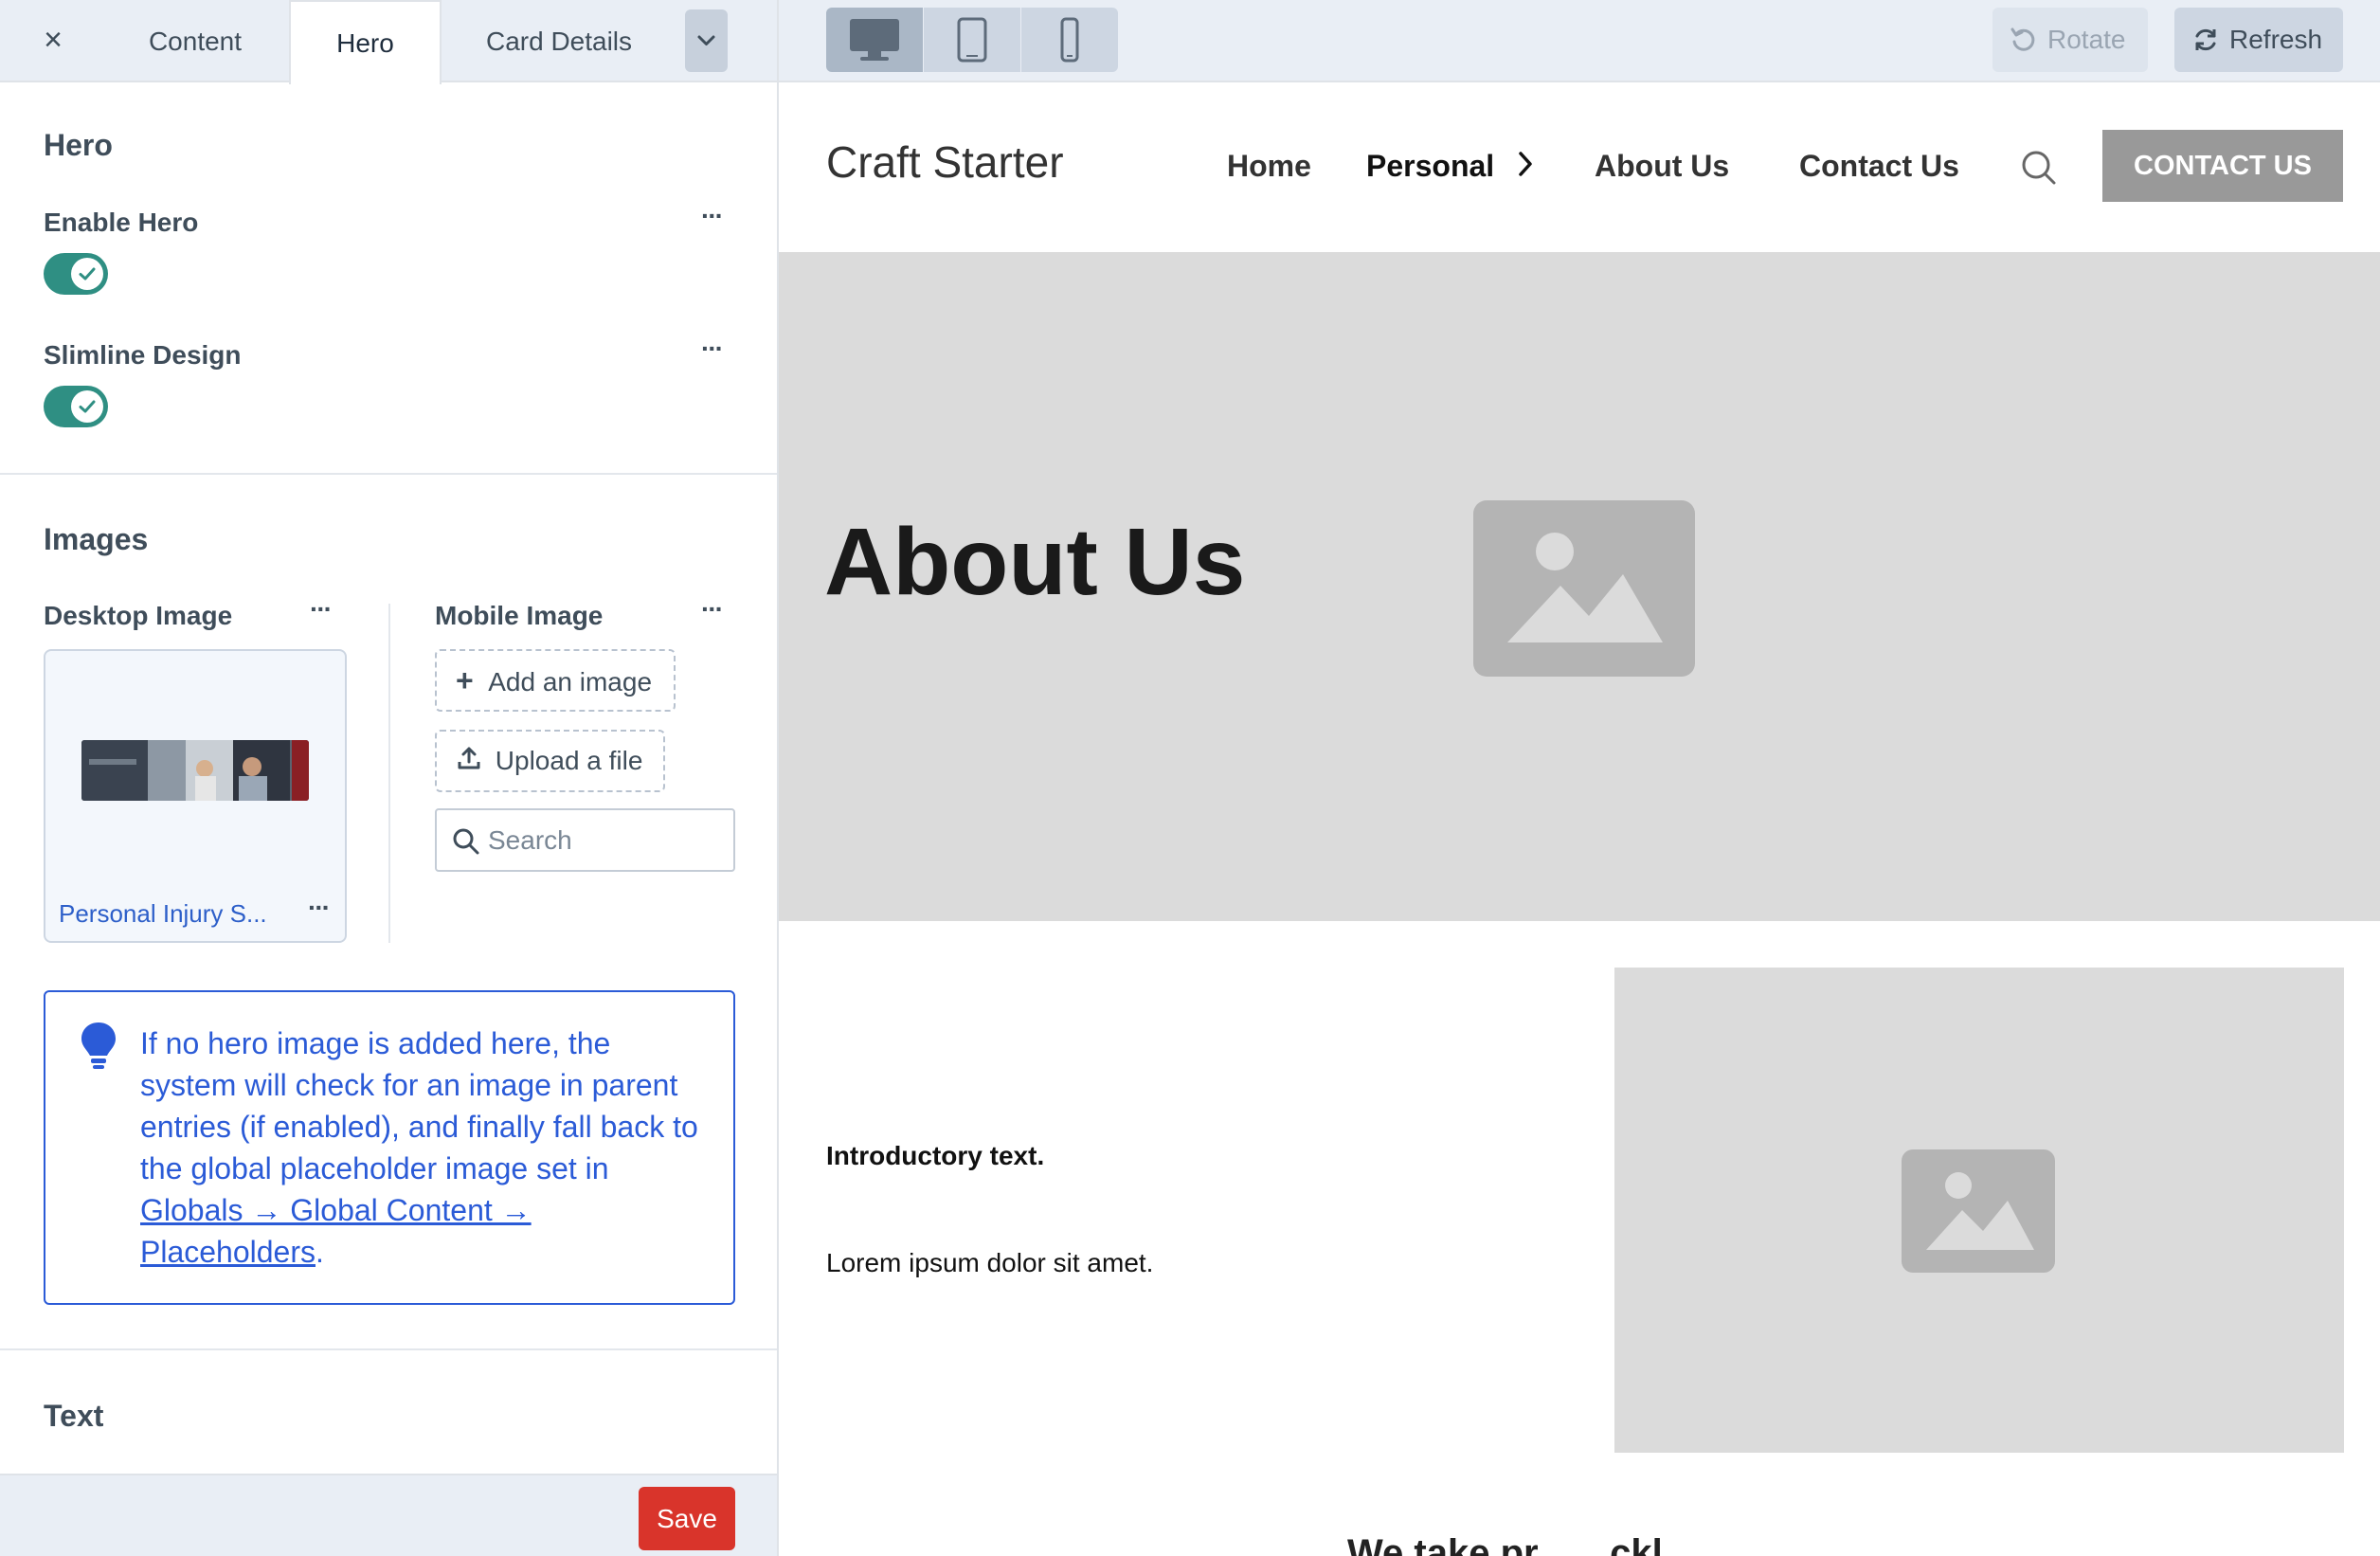  I want to click on upload-icon, so click(472, 762).